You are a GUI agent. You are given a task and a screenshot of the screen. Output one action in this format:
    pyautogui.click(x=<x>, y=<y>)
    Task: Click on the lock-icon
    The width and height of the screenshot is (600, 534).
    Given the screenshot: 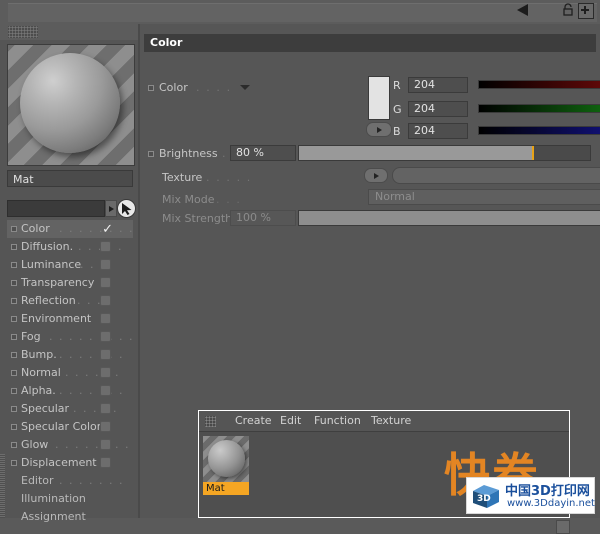 What is the action you would take?
    pyautogui.click(x=568, y=9)
    